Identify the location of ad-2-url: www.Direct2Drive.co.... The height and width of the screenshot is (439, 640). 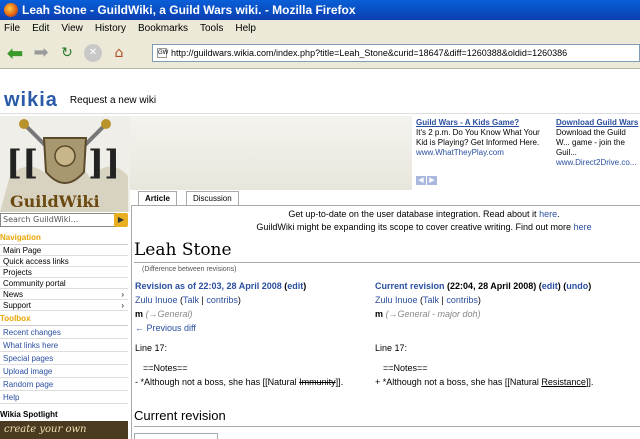
(598, 163).